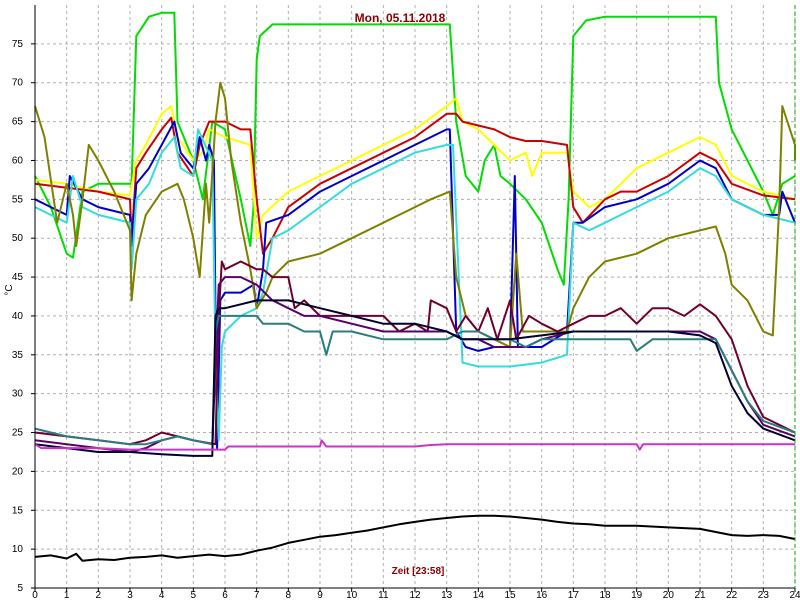  I want to click on x-tick-label-12: 12, so click(415, 595).